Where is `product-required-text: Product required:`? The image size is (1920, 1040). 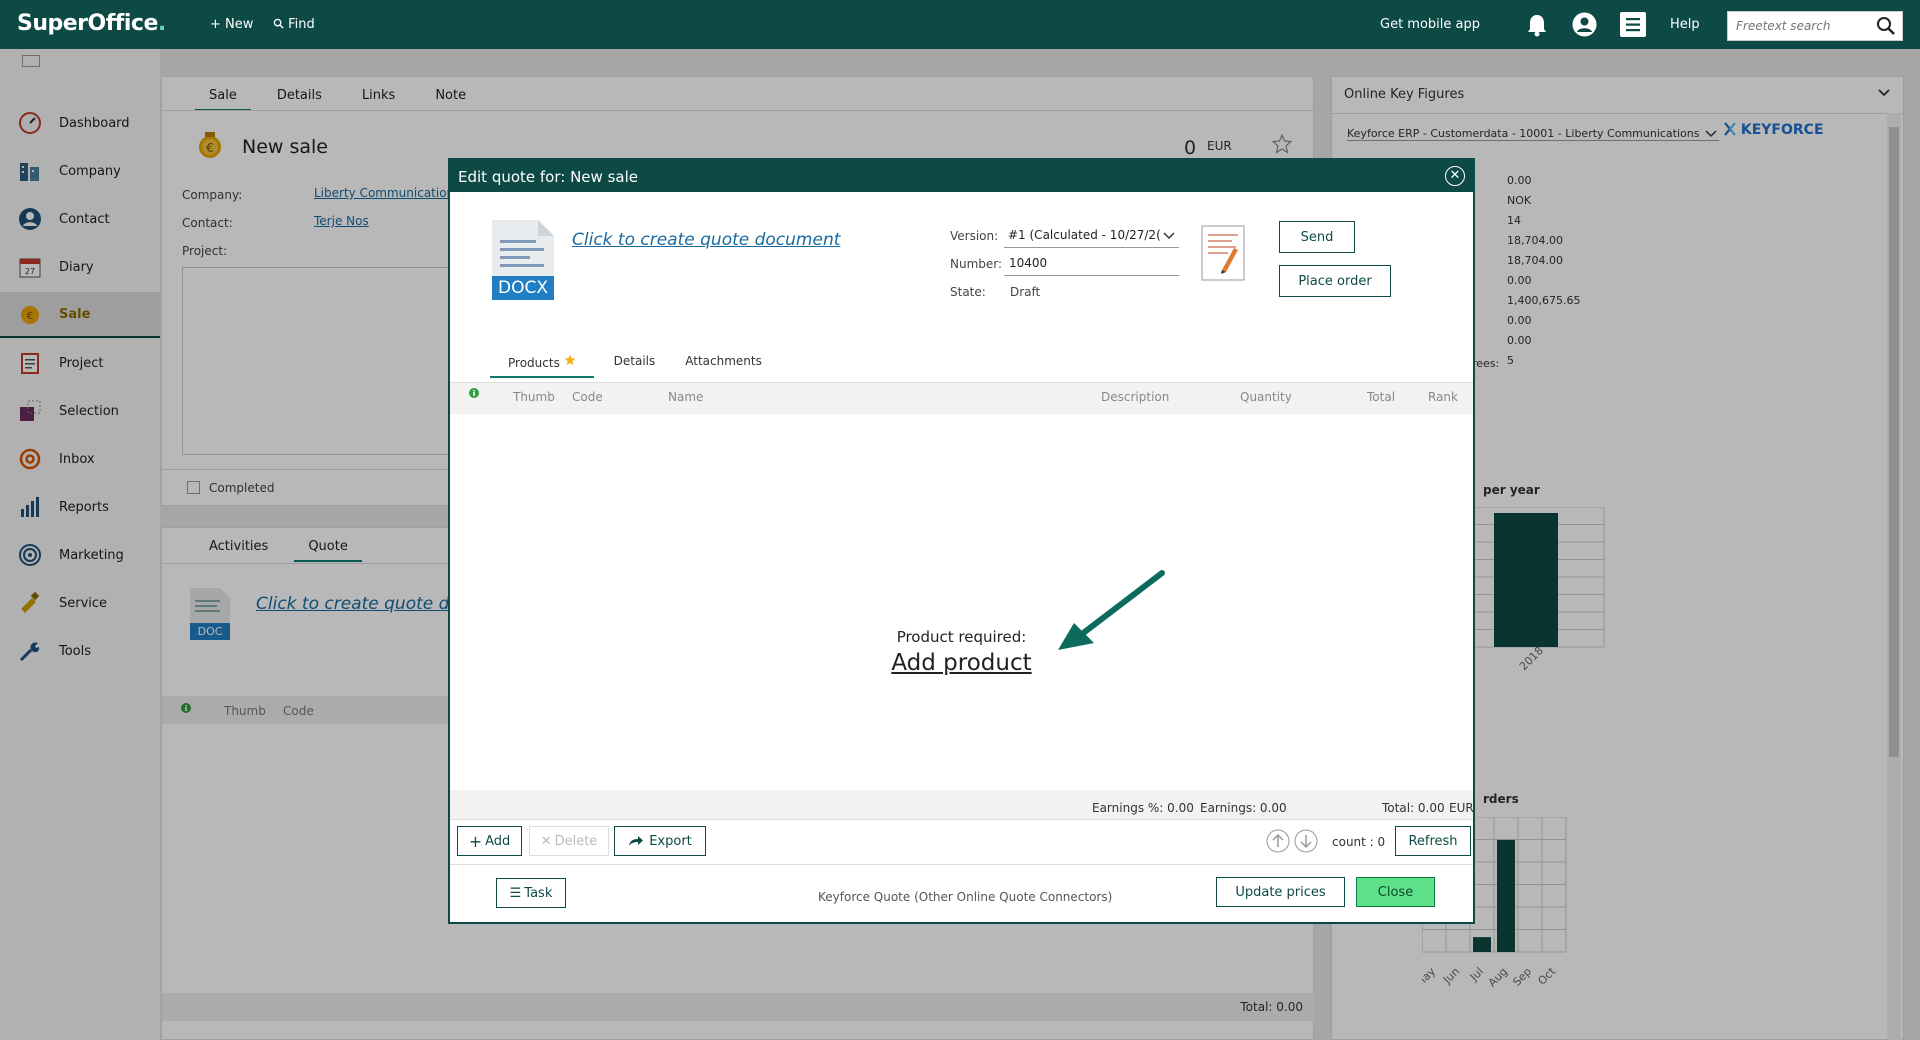
product-required-text: Product required: is located at coordinates (961, 637).